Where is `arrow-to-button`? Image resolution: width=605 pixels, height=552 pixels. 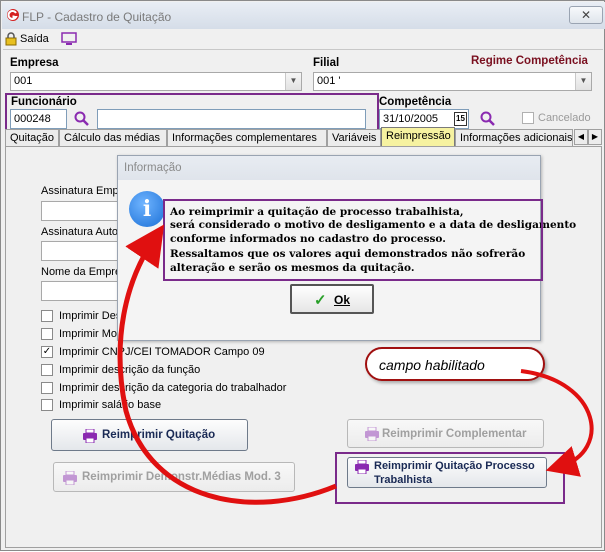
arrow-to-button is located at coordinates (557, 423).